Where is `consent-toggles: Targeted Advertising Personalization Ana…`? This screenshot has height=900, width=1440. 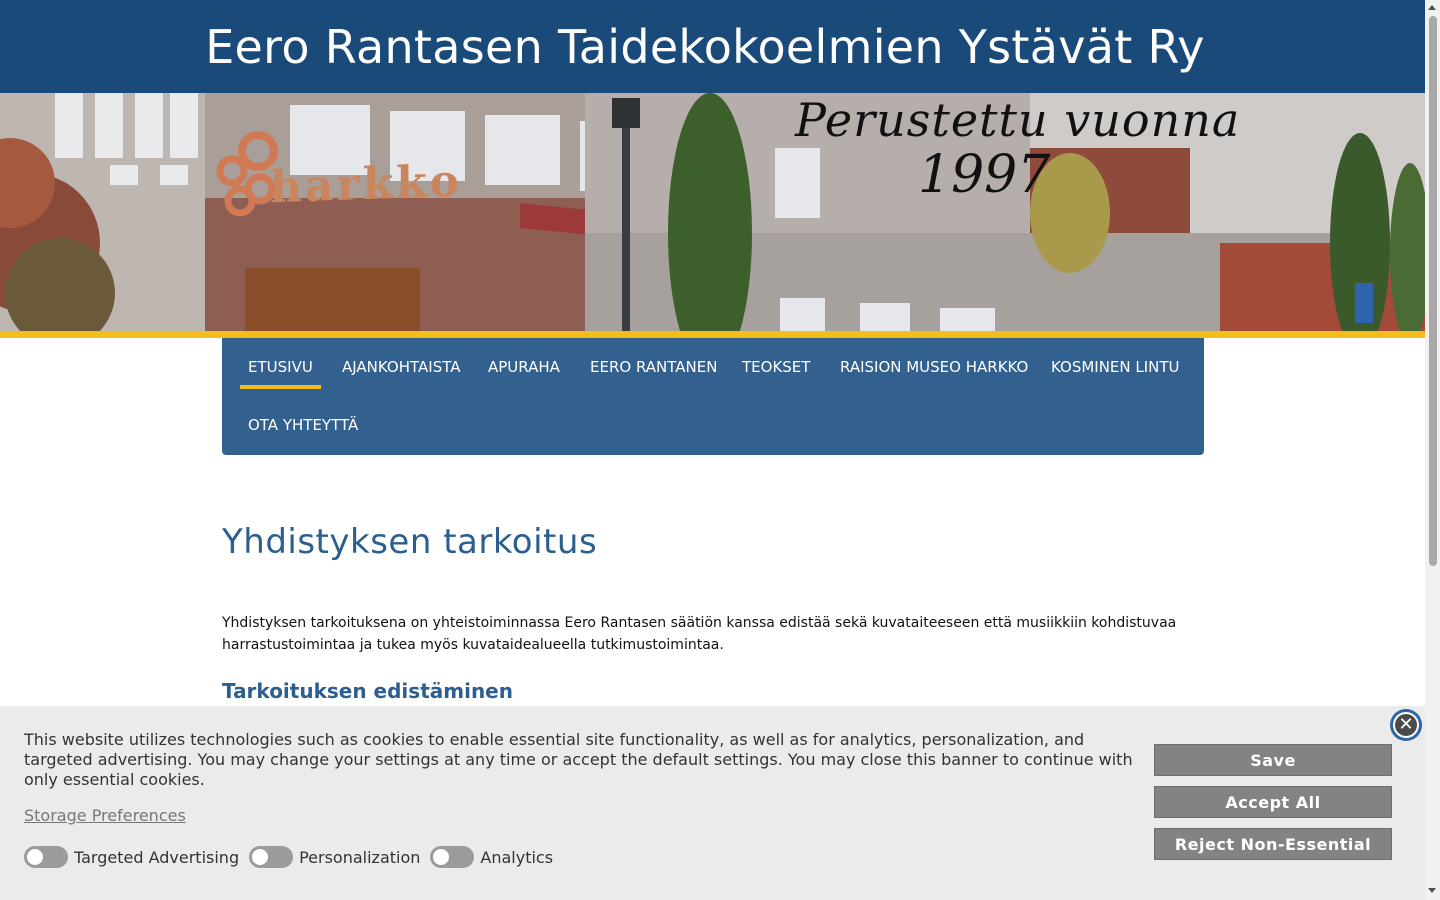 consent-toggles: Targeted Advertising Personalization Ana… is located at coordinates (289, 857).